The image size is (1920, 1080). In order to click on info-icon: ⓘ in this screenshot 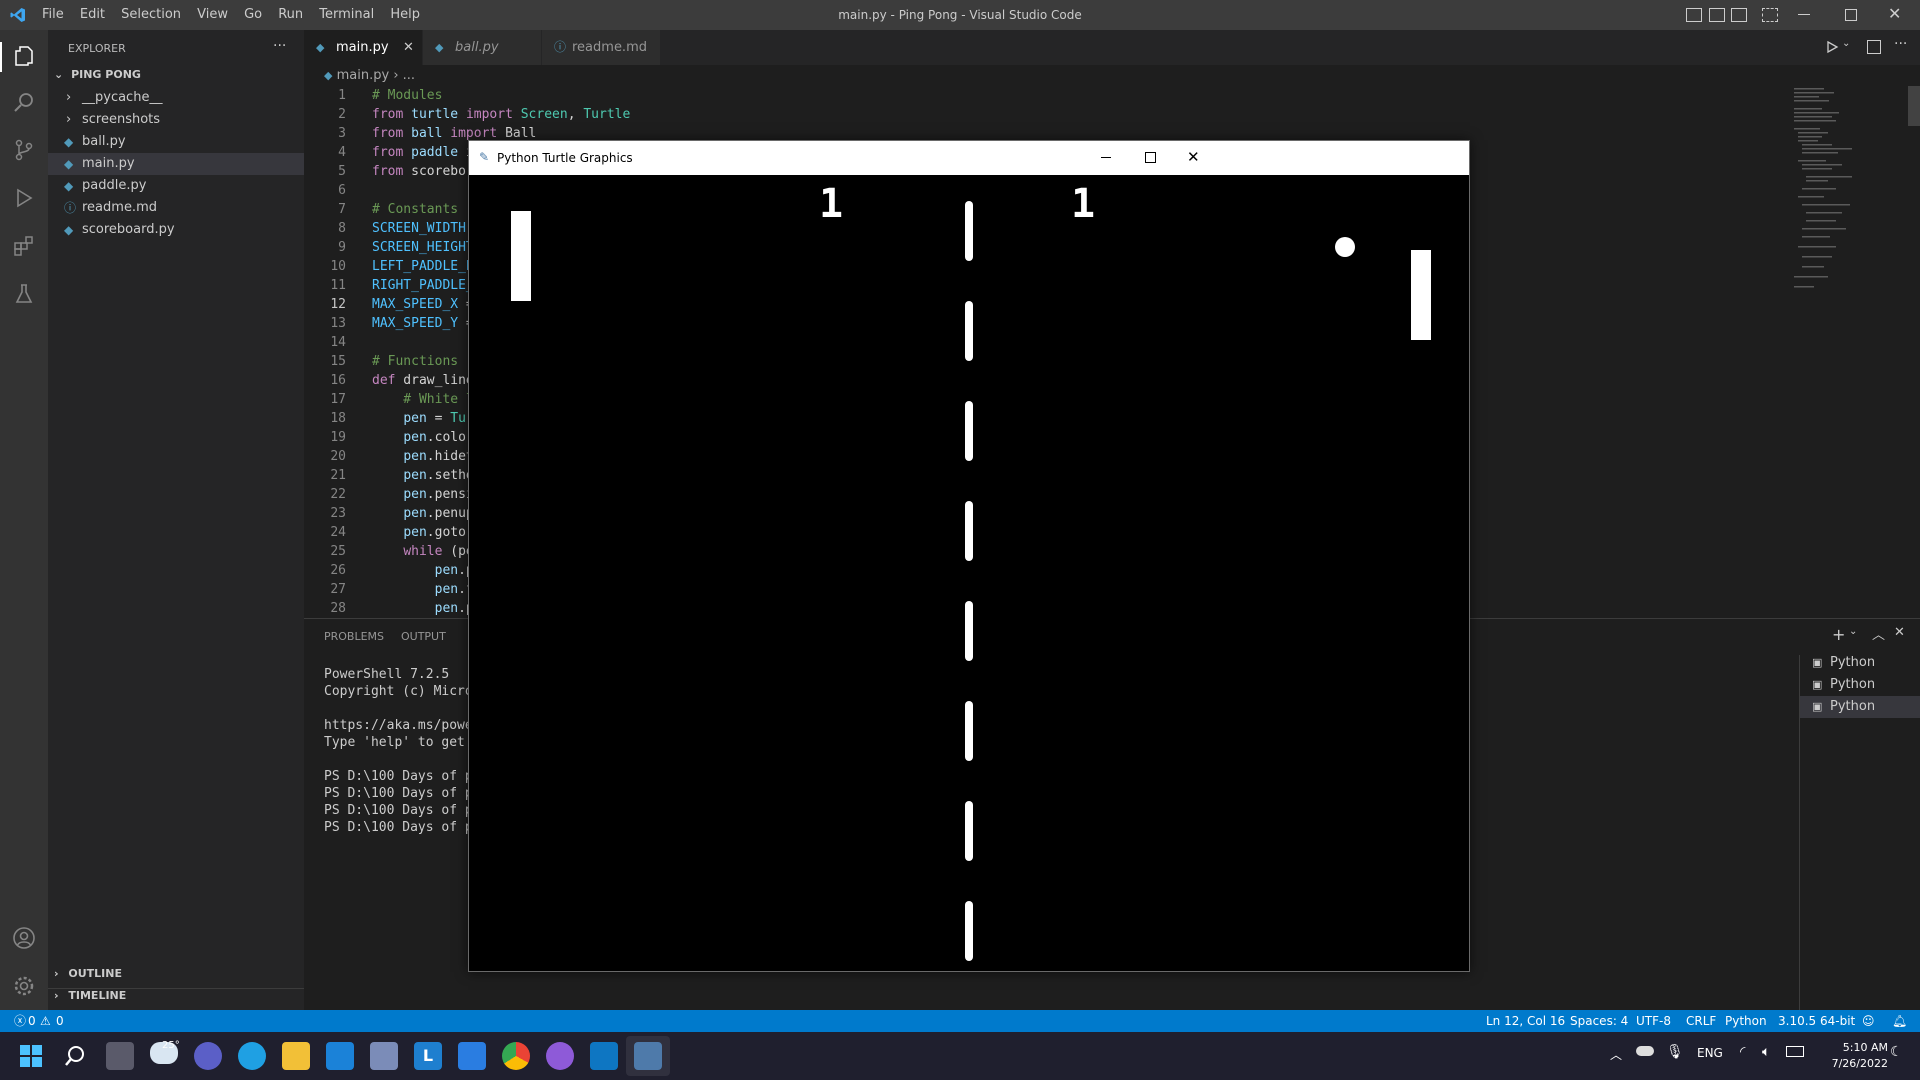, I will do `click(560, 47)`.